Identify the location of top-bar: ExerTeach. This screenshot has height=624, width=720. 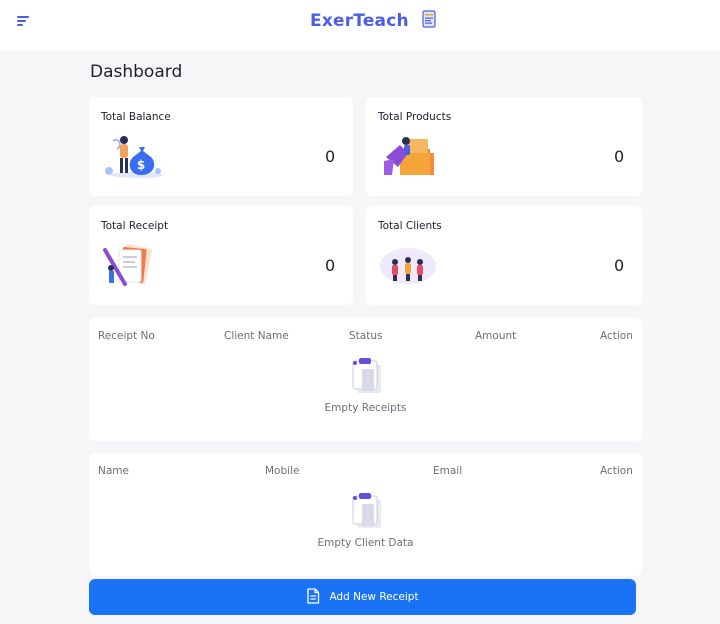
(360, 25).